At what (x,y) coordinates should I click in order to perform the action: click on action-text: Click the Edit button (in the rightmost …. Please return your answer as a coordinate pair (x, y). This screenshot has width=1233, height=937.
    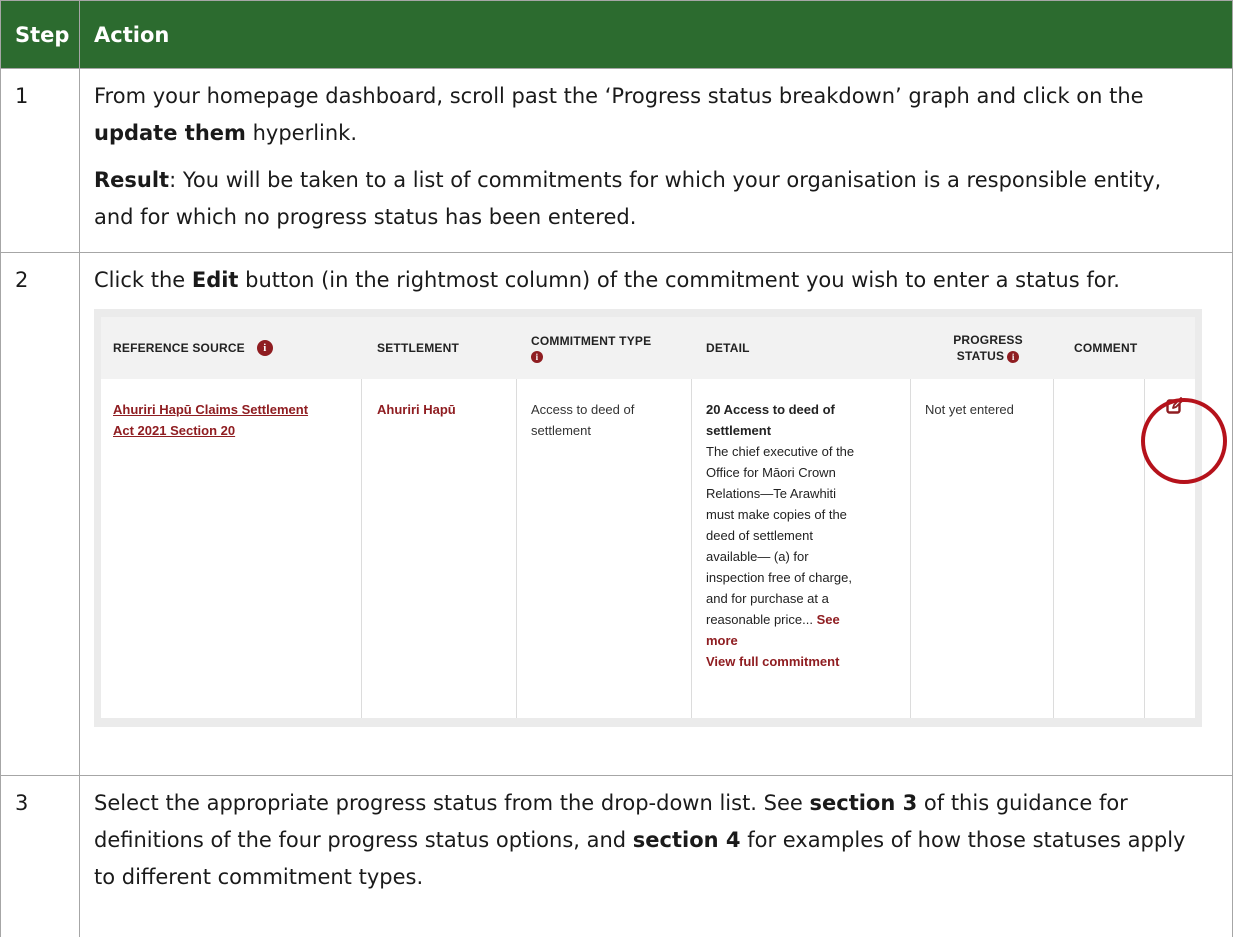
    Looking at the image, I should click on (650, 280).